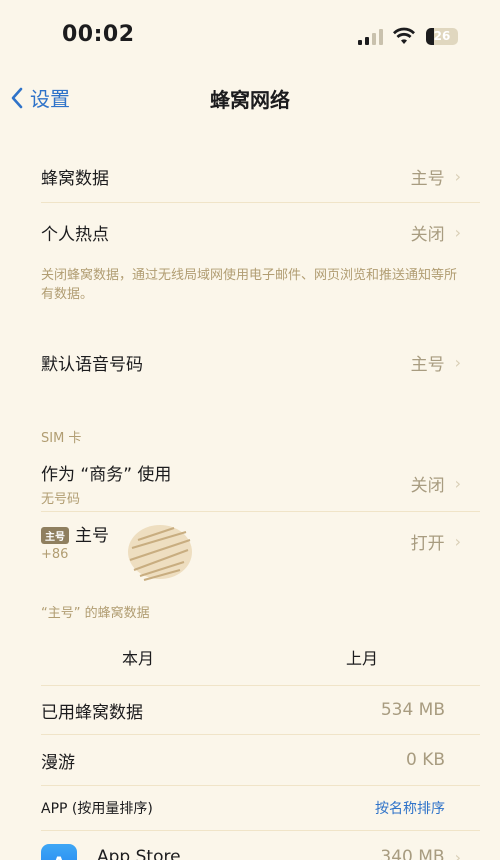  I want to click on apps-header: APP (按用量排序) 按名称排序, so click(251, 808).